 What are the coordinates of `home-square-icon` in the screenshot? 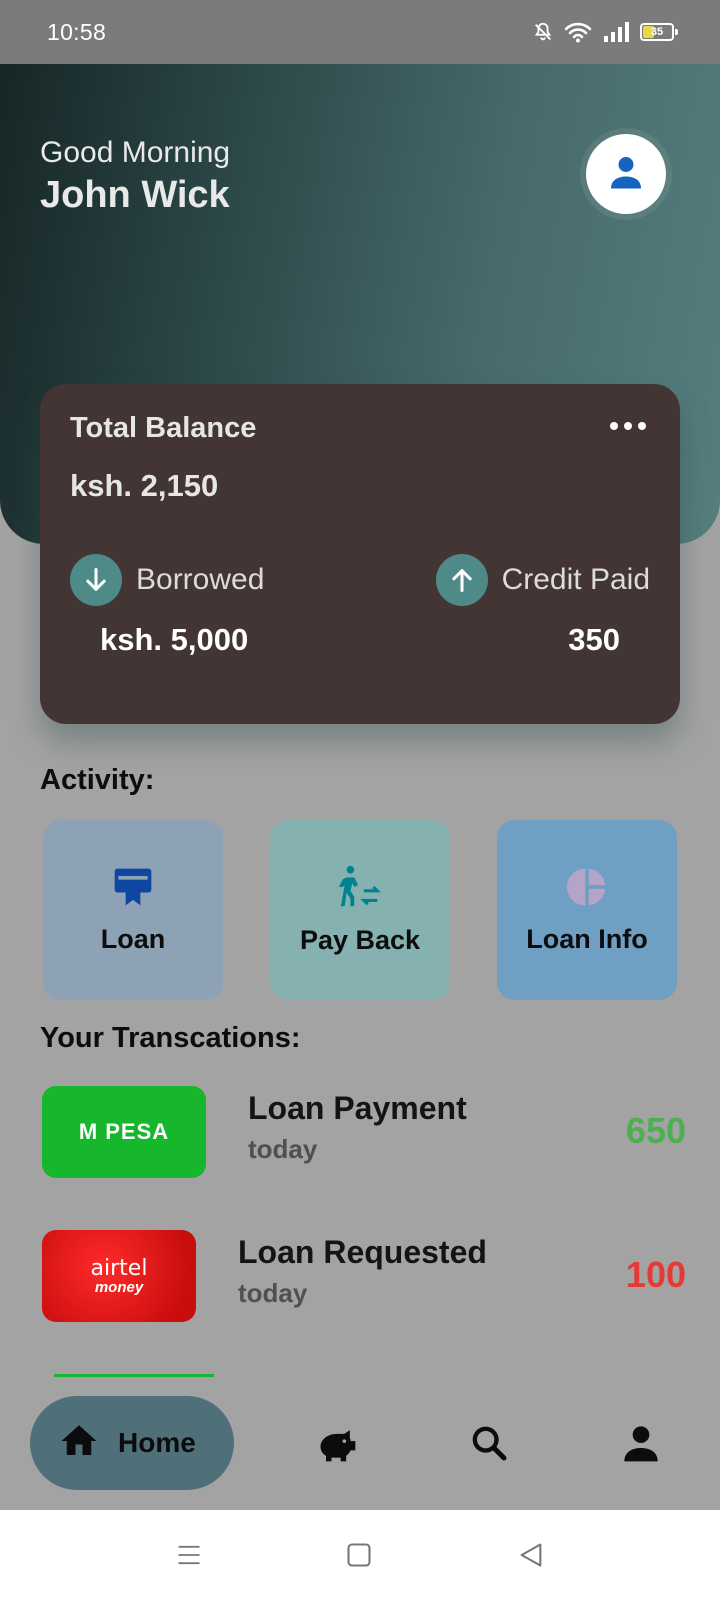 It's located at (359, 1555).